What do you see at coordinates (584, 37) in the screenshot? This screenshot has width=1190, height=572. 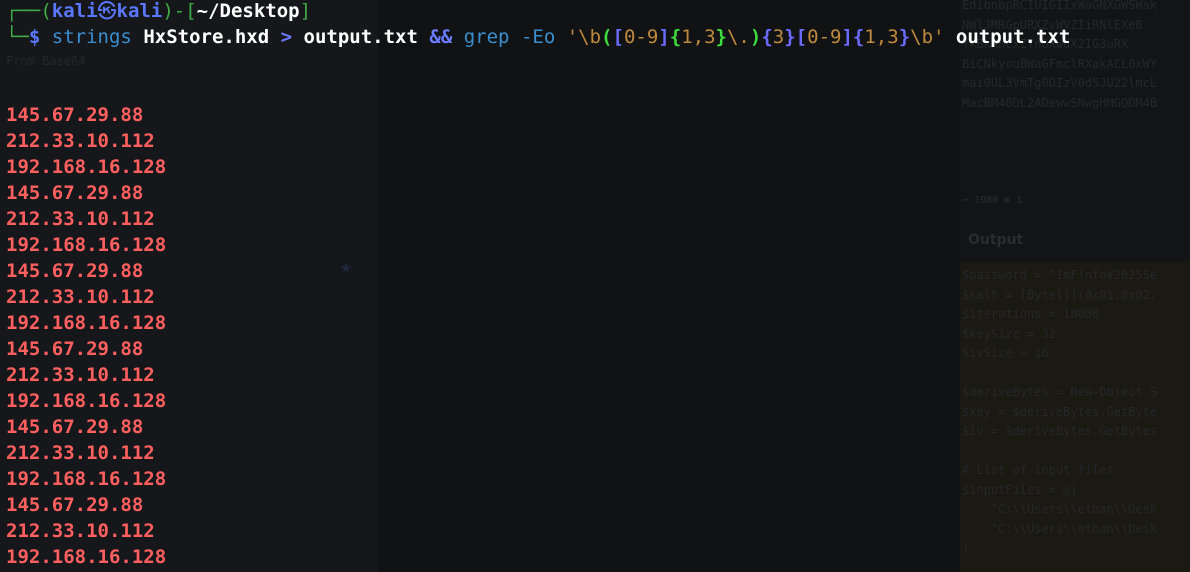 I see `regex-part: '\b` at bounding box center [584, 37].